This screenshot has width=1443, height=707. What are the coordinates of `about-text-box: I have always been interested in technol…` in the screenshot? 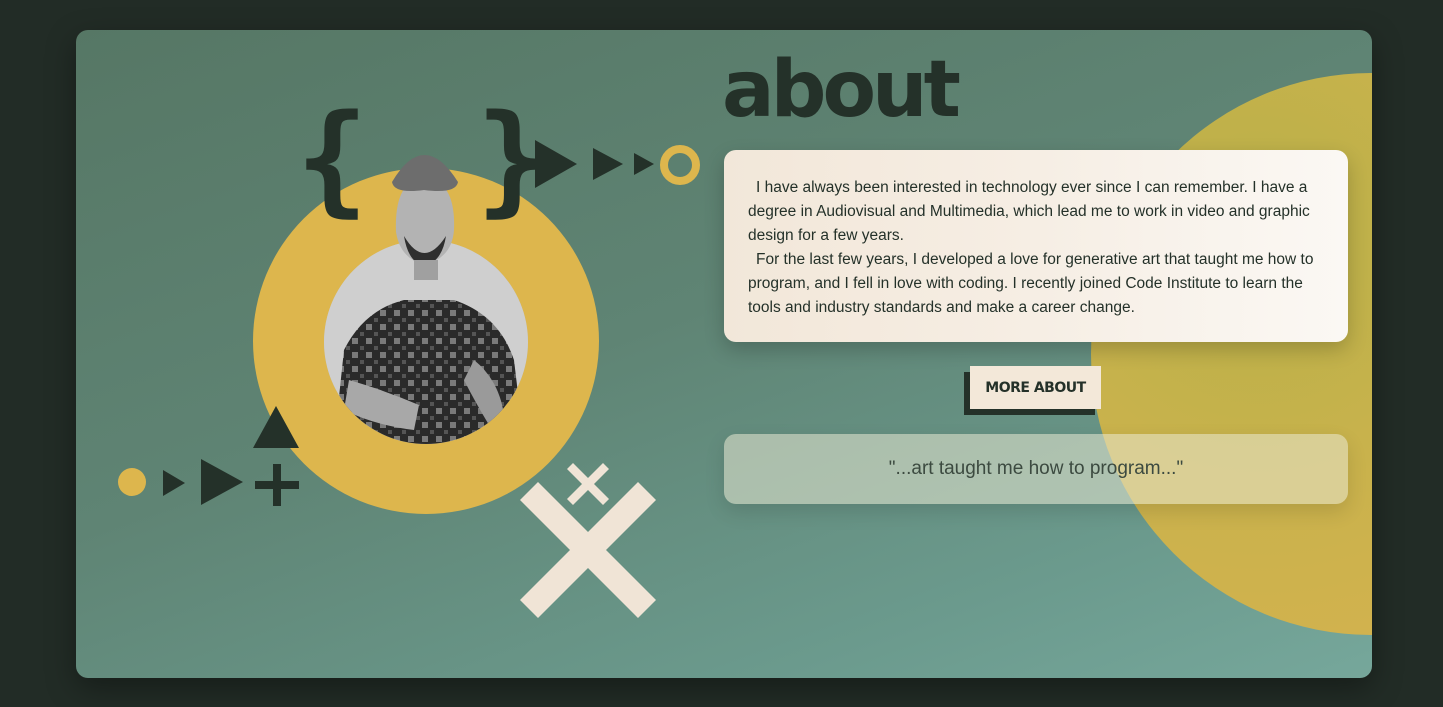 It's located at (1036, 246).